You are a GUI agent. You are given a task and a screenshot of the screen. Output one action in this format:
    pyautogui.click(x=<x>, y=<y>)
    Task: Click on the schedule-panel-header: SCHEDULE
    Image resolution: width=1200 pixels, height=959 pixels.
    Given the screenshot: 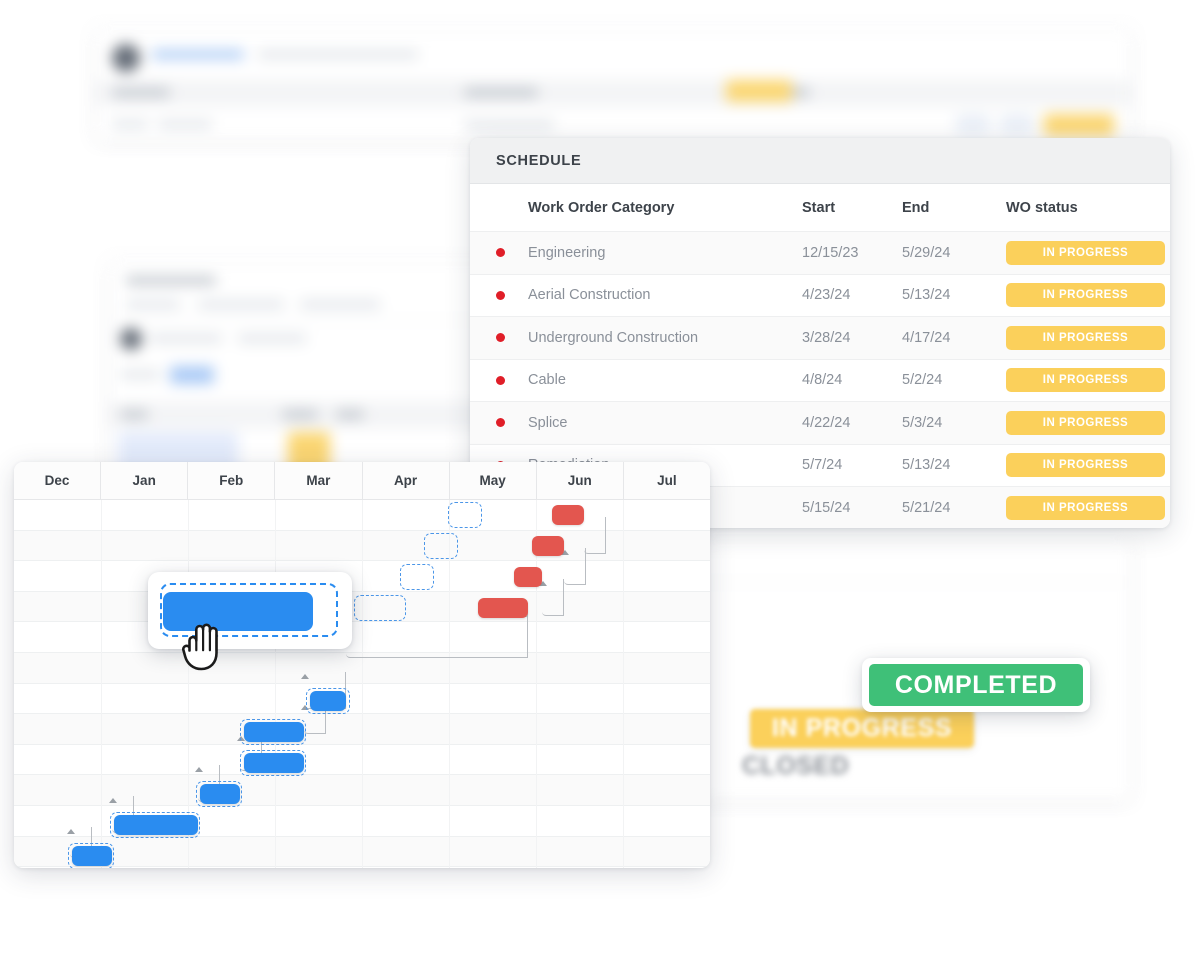 What is the action you would take?
    pyautogui.click(x=820, y=161)
    